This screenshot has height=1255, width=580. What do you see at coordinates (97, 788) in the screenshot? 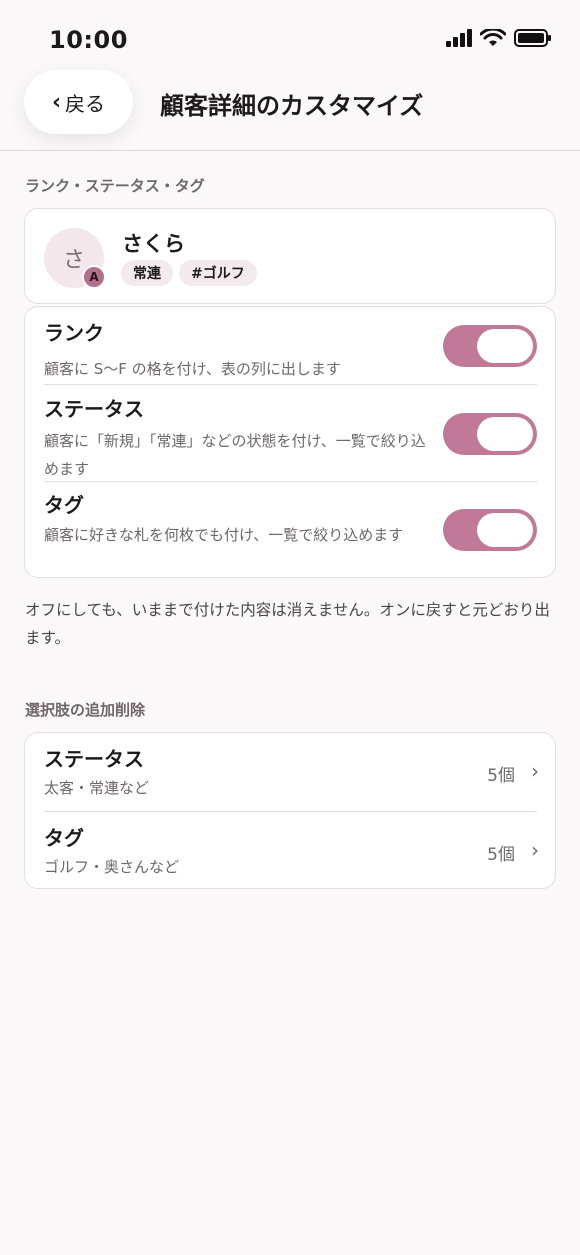
I see `choice-subtitle: 太客・常連など` at bounding box center [97, 788].